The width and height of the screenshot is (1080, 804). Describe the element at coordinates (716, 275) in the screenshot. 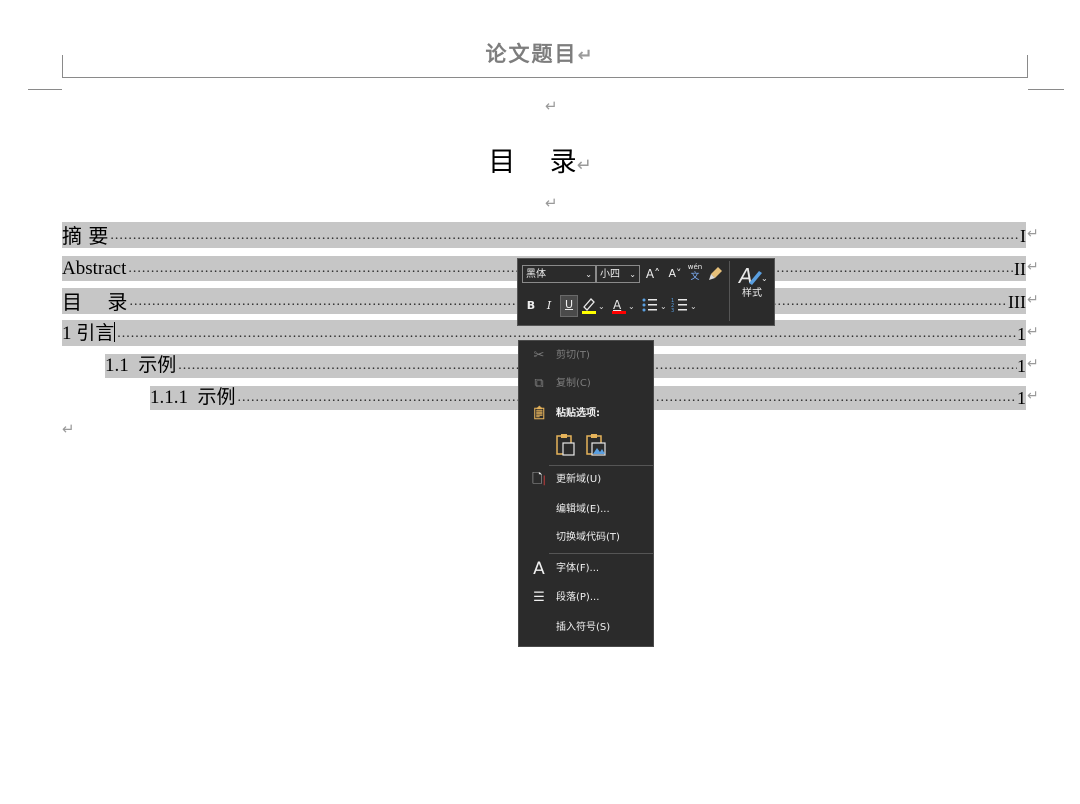

I see `format-painter-icon` at that location.